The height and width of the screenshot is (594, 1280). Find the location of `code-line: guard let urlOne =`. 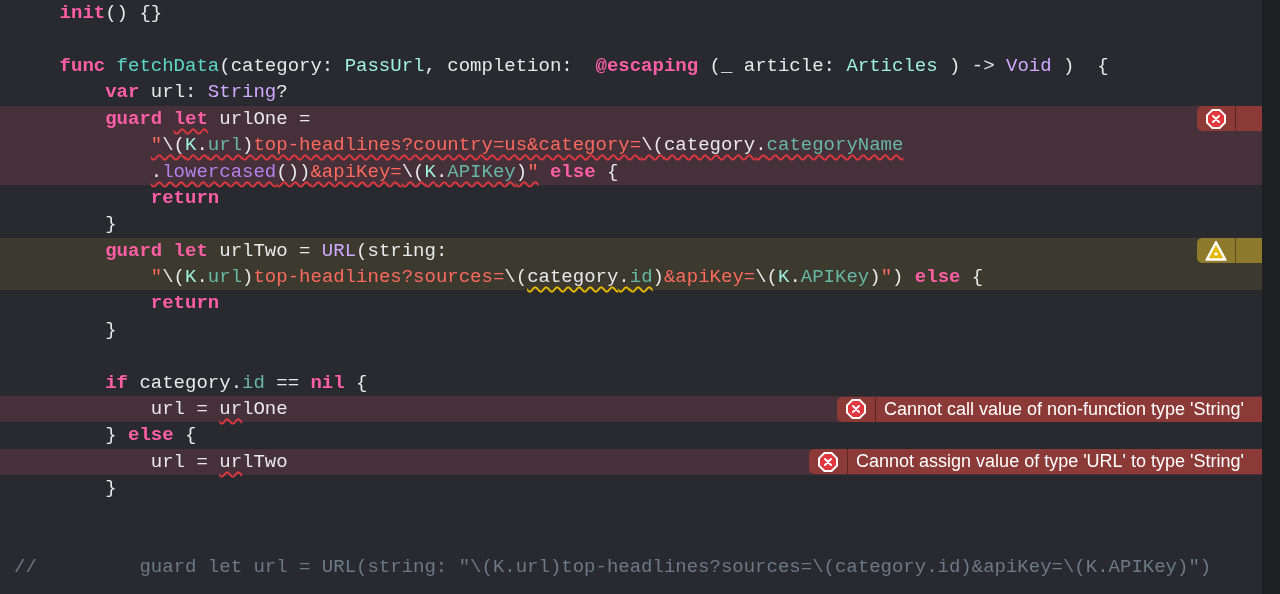

code-line: guard let urlOne = is located at coordinates (208, 119).